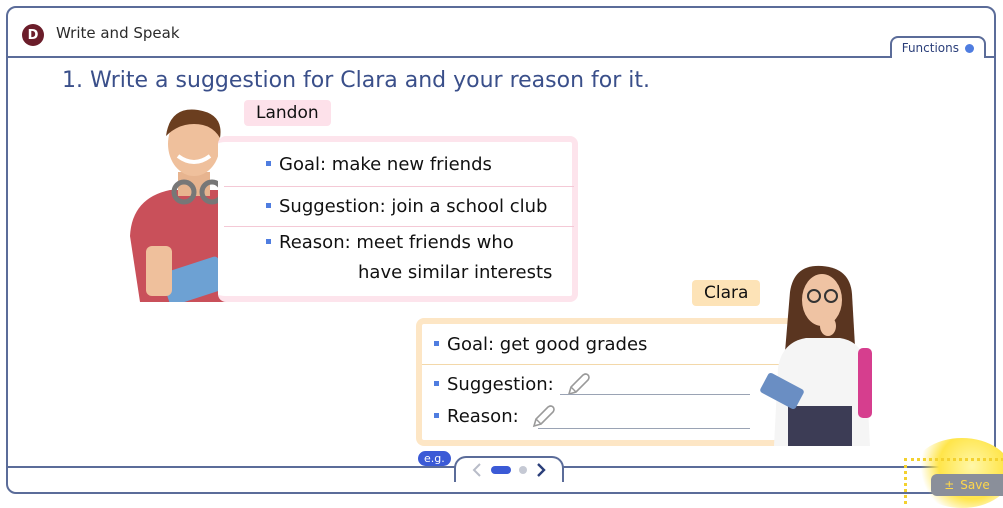 Image resolution: width=1003 pixels, height=508 pixels. I want to click on functions-button: Functions, so click(937, 47).